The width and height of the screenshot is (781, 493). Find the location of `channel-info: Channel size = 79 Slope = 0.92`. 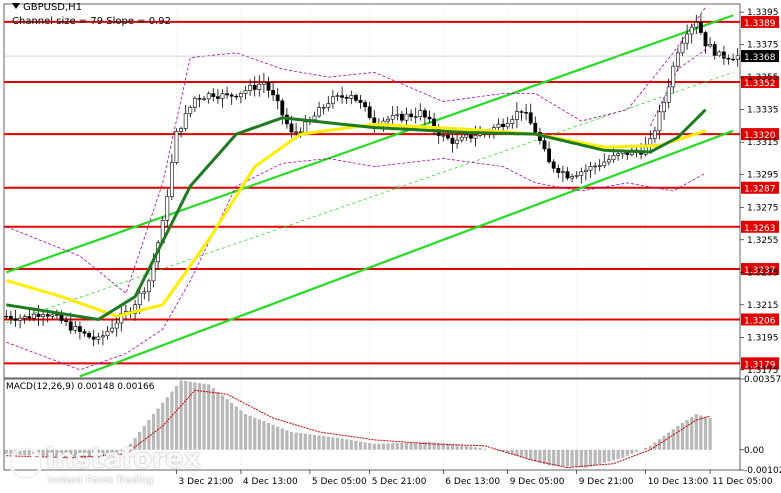

channel-info: Channel size = 79 Slope = 0.92 is located at coordinates (92, 21).